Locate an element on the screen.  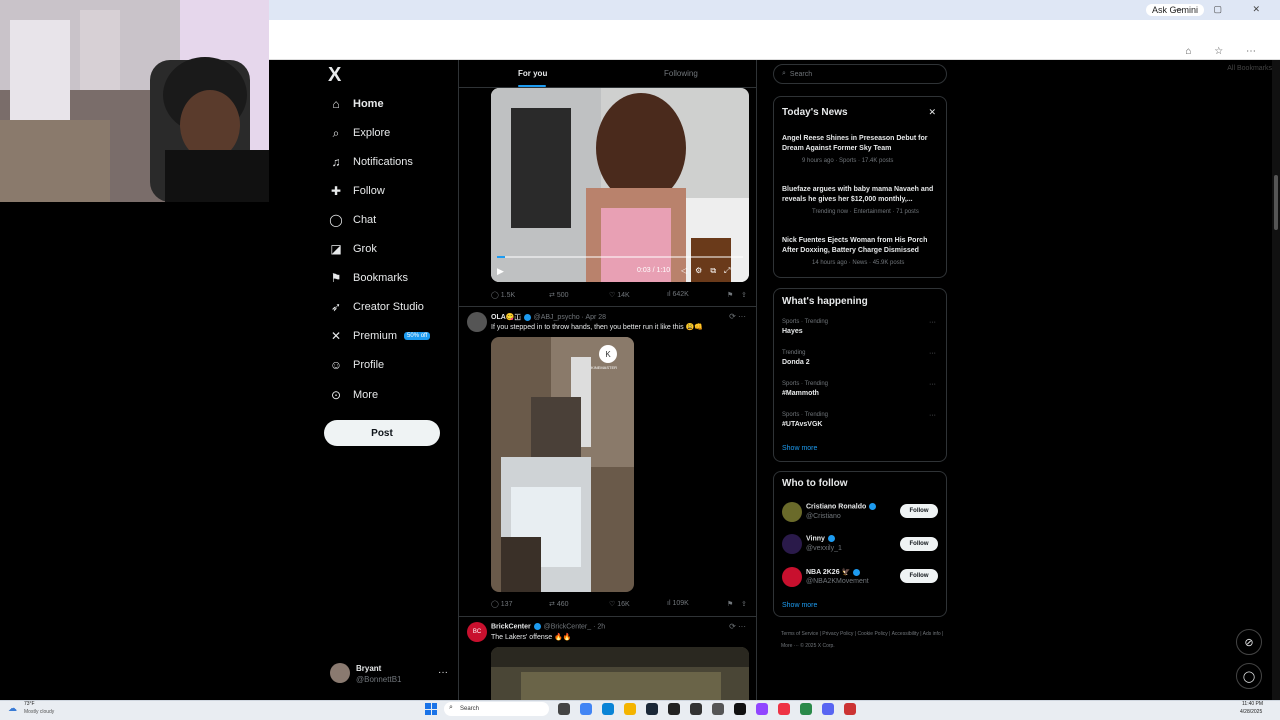
scrollbar-thumb is located at coordinates (1276, 202).